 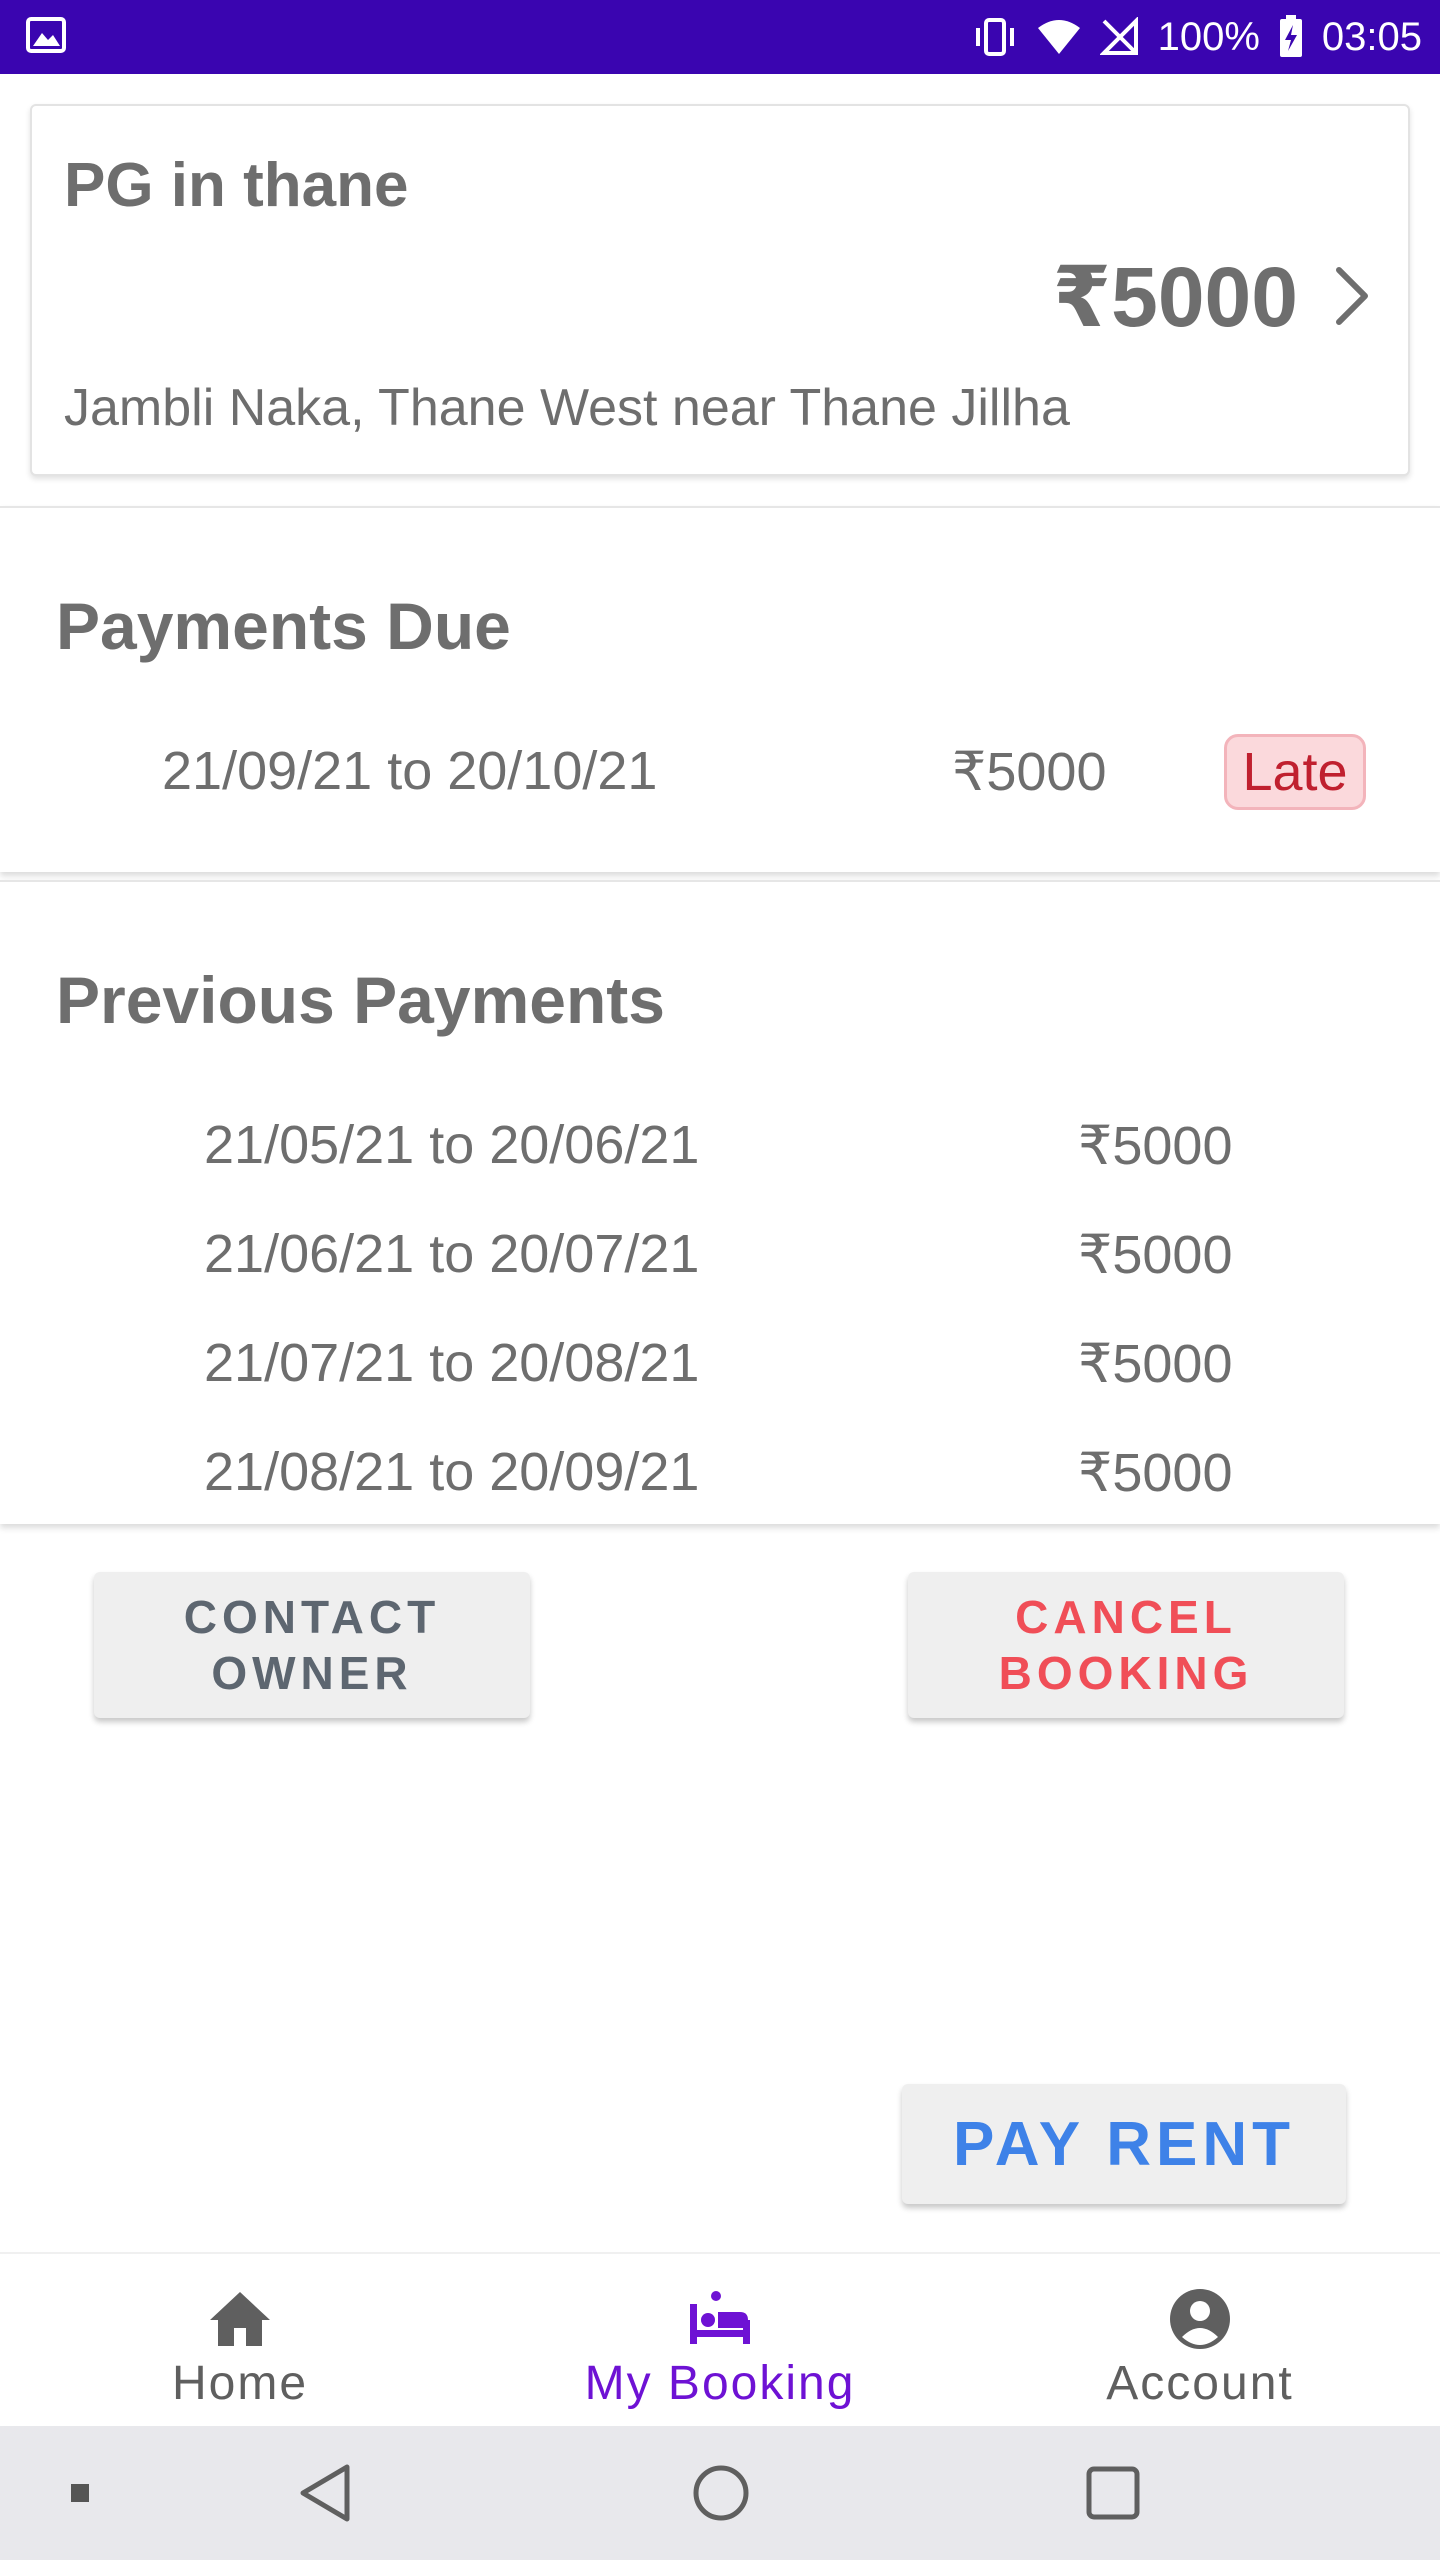 I want to click on contact-owner-button: CONTACT OWNER, so click(x=312, y=1645).